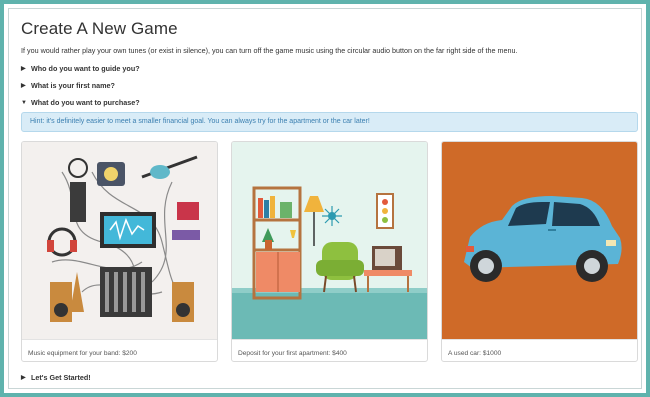 The height and width of the screenshot is (397, 650). What do you see at coordinates (85, 68) in the screenshot?
I see `accordion-guide-label: Who do you want to guide you?` at bounding box center [85, 68].